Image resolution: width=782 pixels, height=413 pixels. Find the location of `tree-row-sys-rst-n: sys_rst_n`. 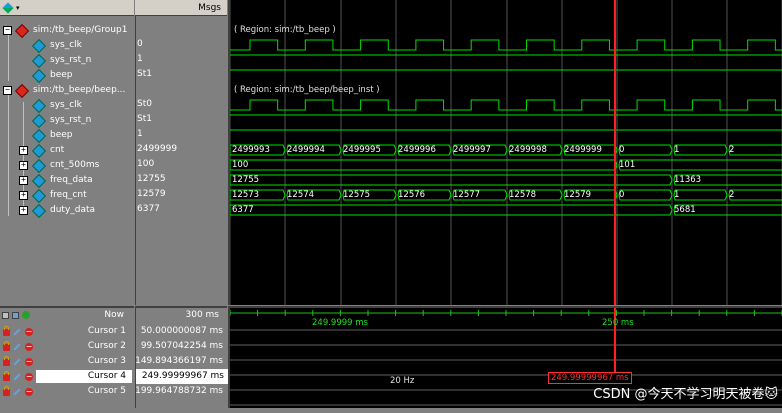

tree-row-sys-rst-n: sys_rst_n is located at coordinates (67, 61).